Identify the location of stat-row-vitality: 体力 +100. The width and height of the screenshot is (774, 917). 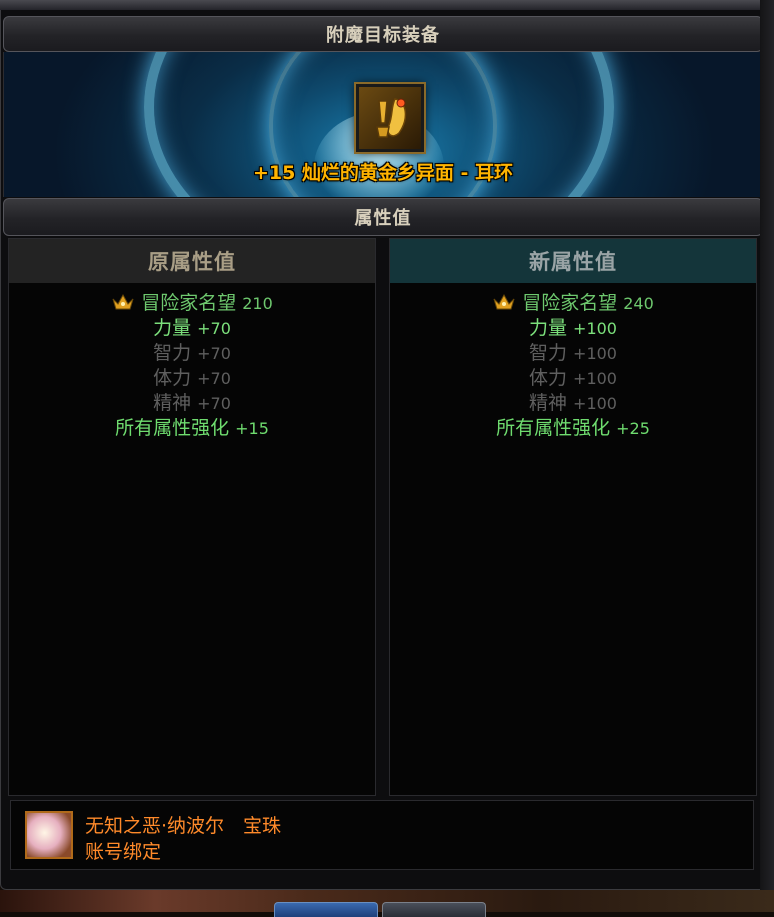
(573, 378).